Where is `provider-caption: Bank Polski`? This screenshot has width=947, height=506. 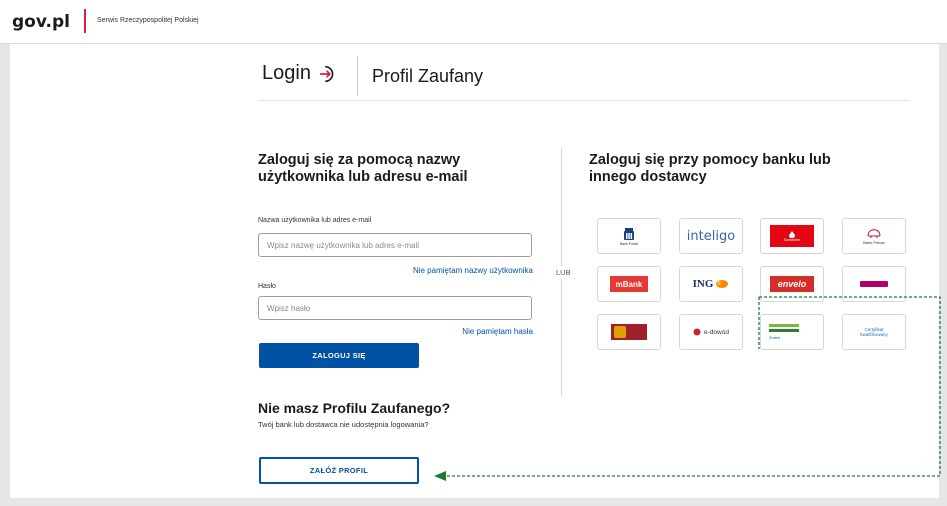 provider-caption: Bank Polski is located at coordinates (629, 243).